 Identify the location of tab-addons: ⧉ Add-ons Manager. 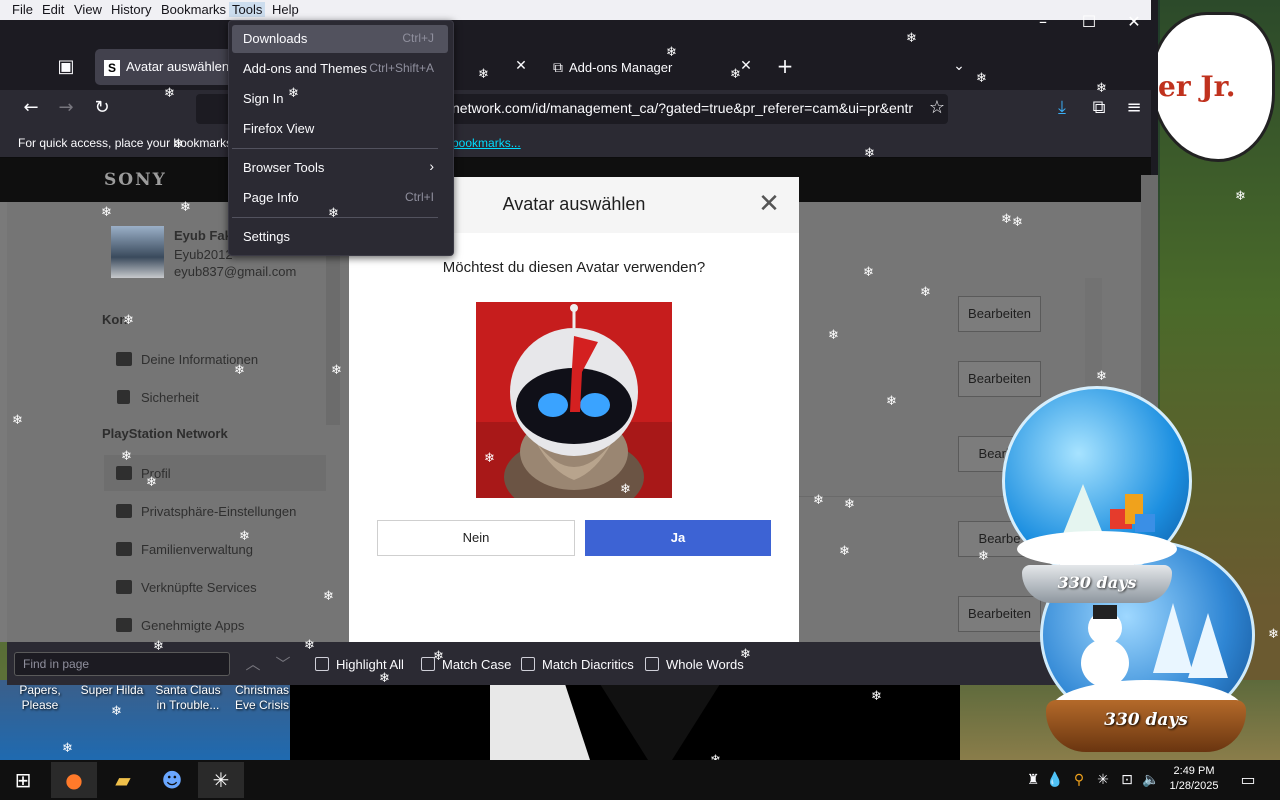
(645, 67).